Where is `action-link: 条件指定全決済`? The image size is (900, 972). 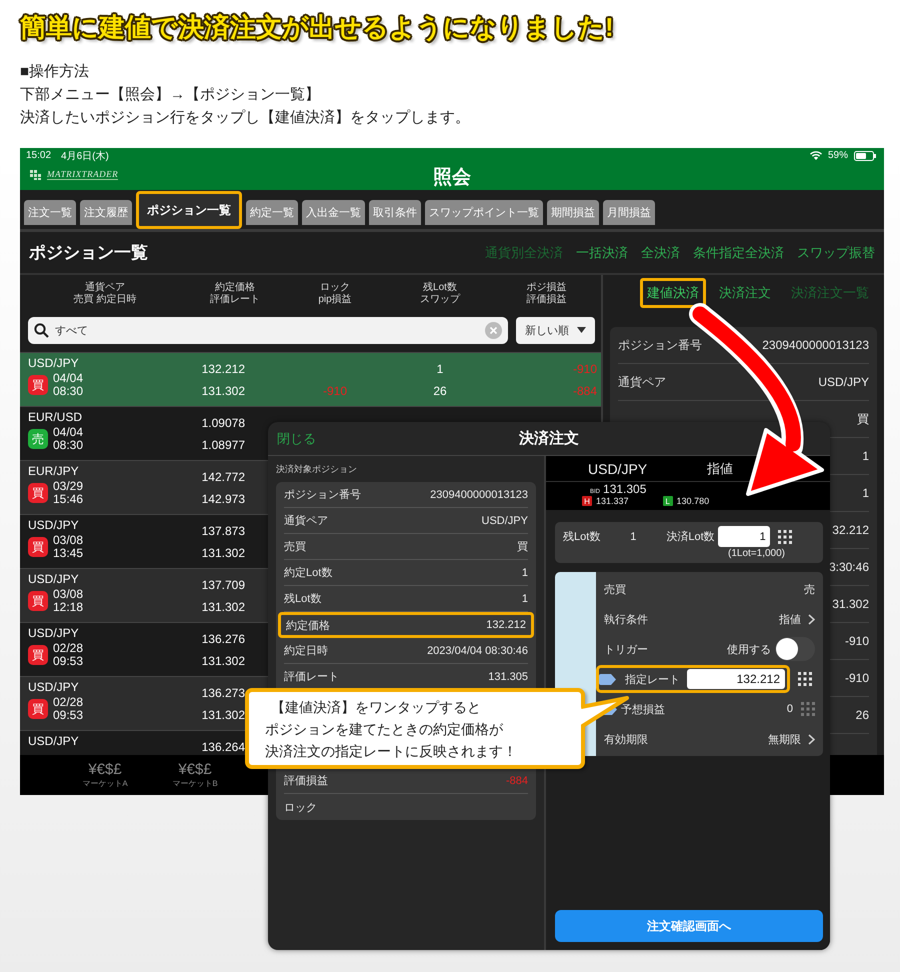
action-link: 条件指定全決済 is located at coordinates (738, 253).